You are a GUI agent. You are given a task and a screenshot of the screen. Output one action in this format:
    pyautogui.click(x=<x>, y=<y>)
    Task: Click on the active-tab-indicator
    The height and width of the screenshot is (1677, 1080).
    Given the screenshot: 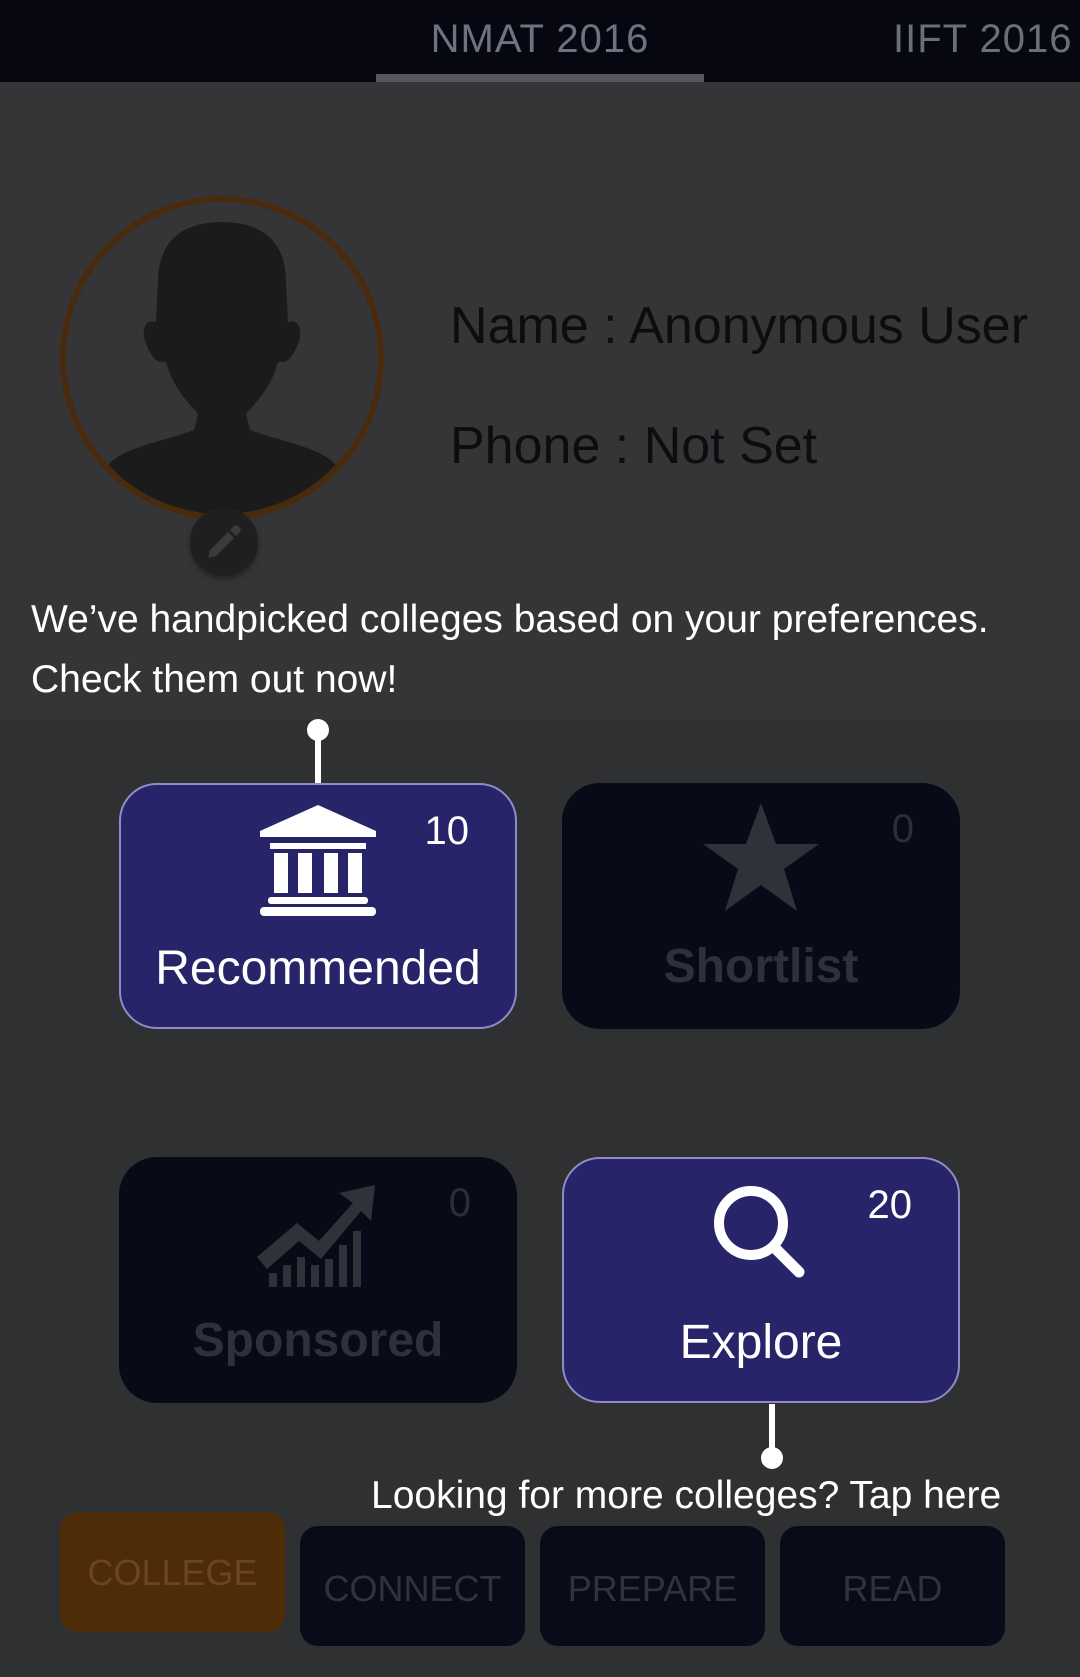 What is the action you would take?
    pyautogui.click(x=540, y=78)
    